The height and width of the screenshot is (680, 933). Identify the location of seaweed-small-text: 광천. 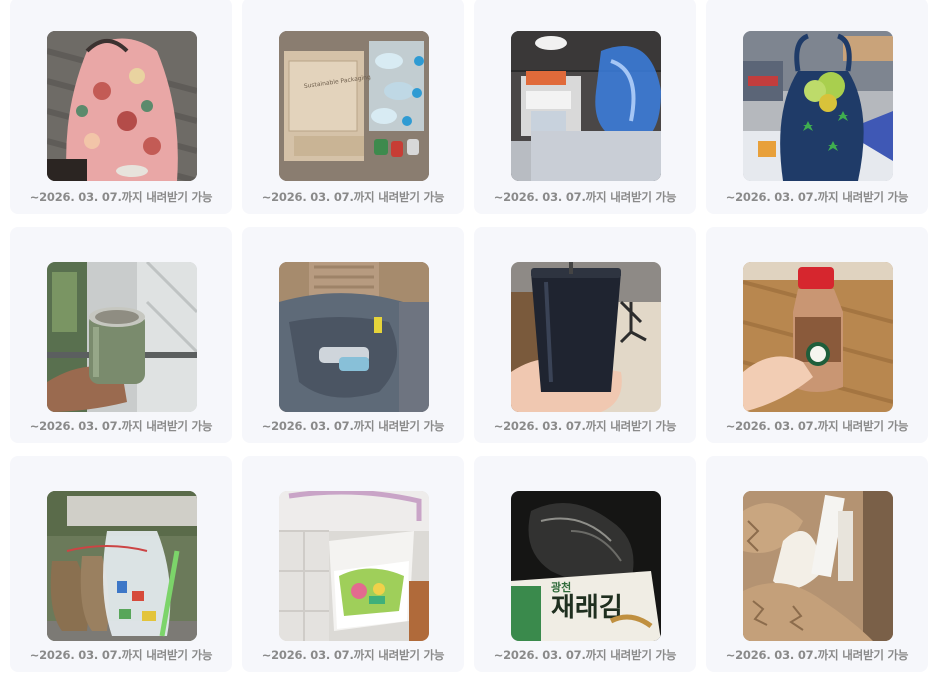
(561, 587).